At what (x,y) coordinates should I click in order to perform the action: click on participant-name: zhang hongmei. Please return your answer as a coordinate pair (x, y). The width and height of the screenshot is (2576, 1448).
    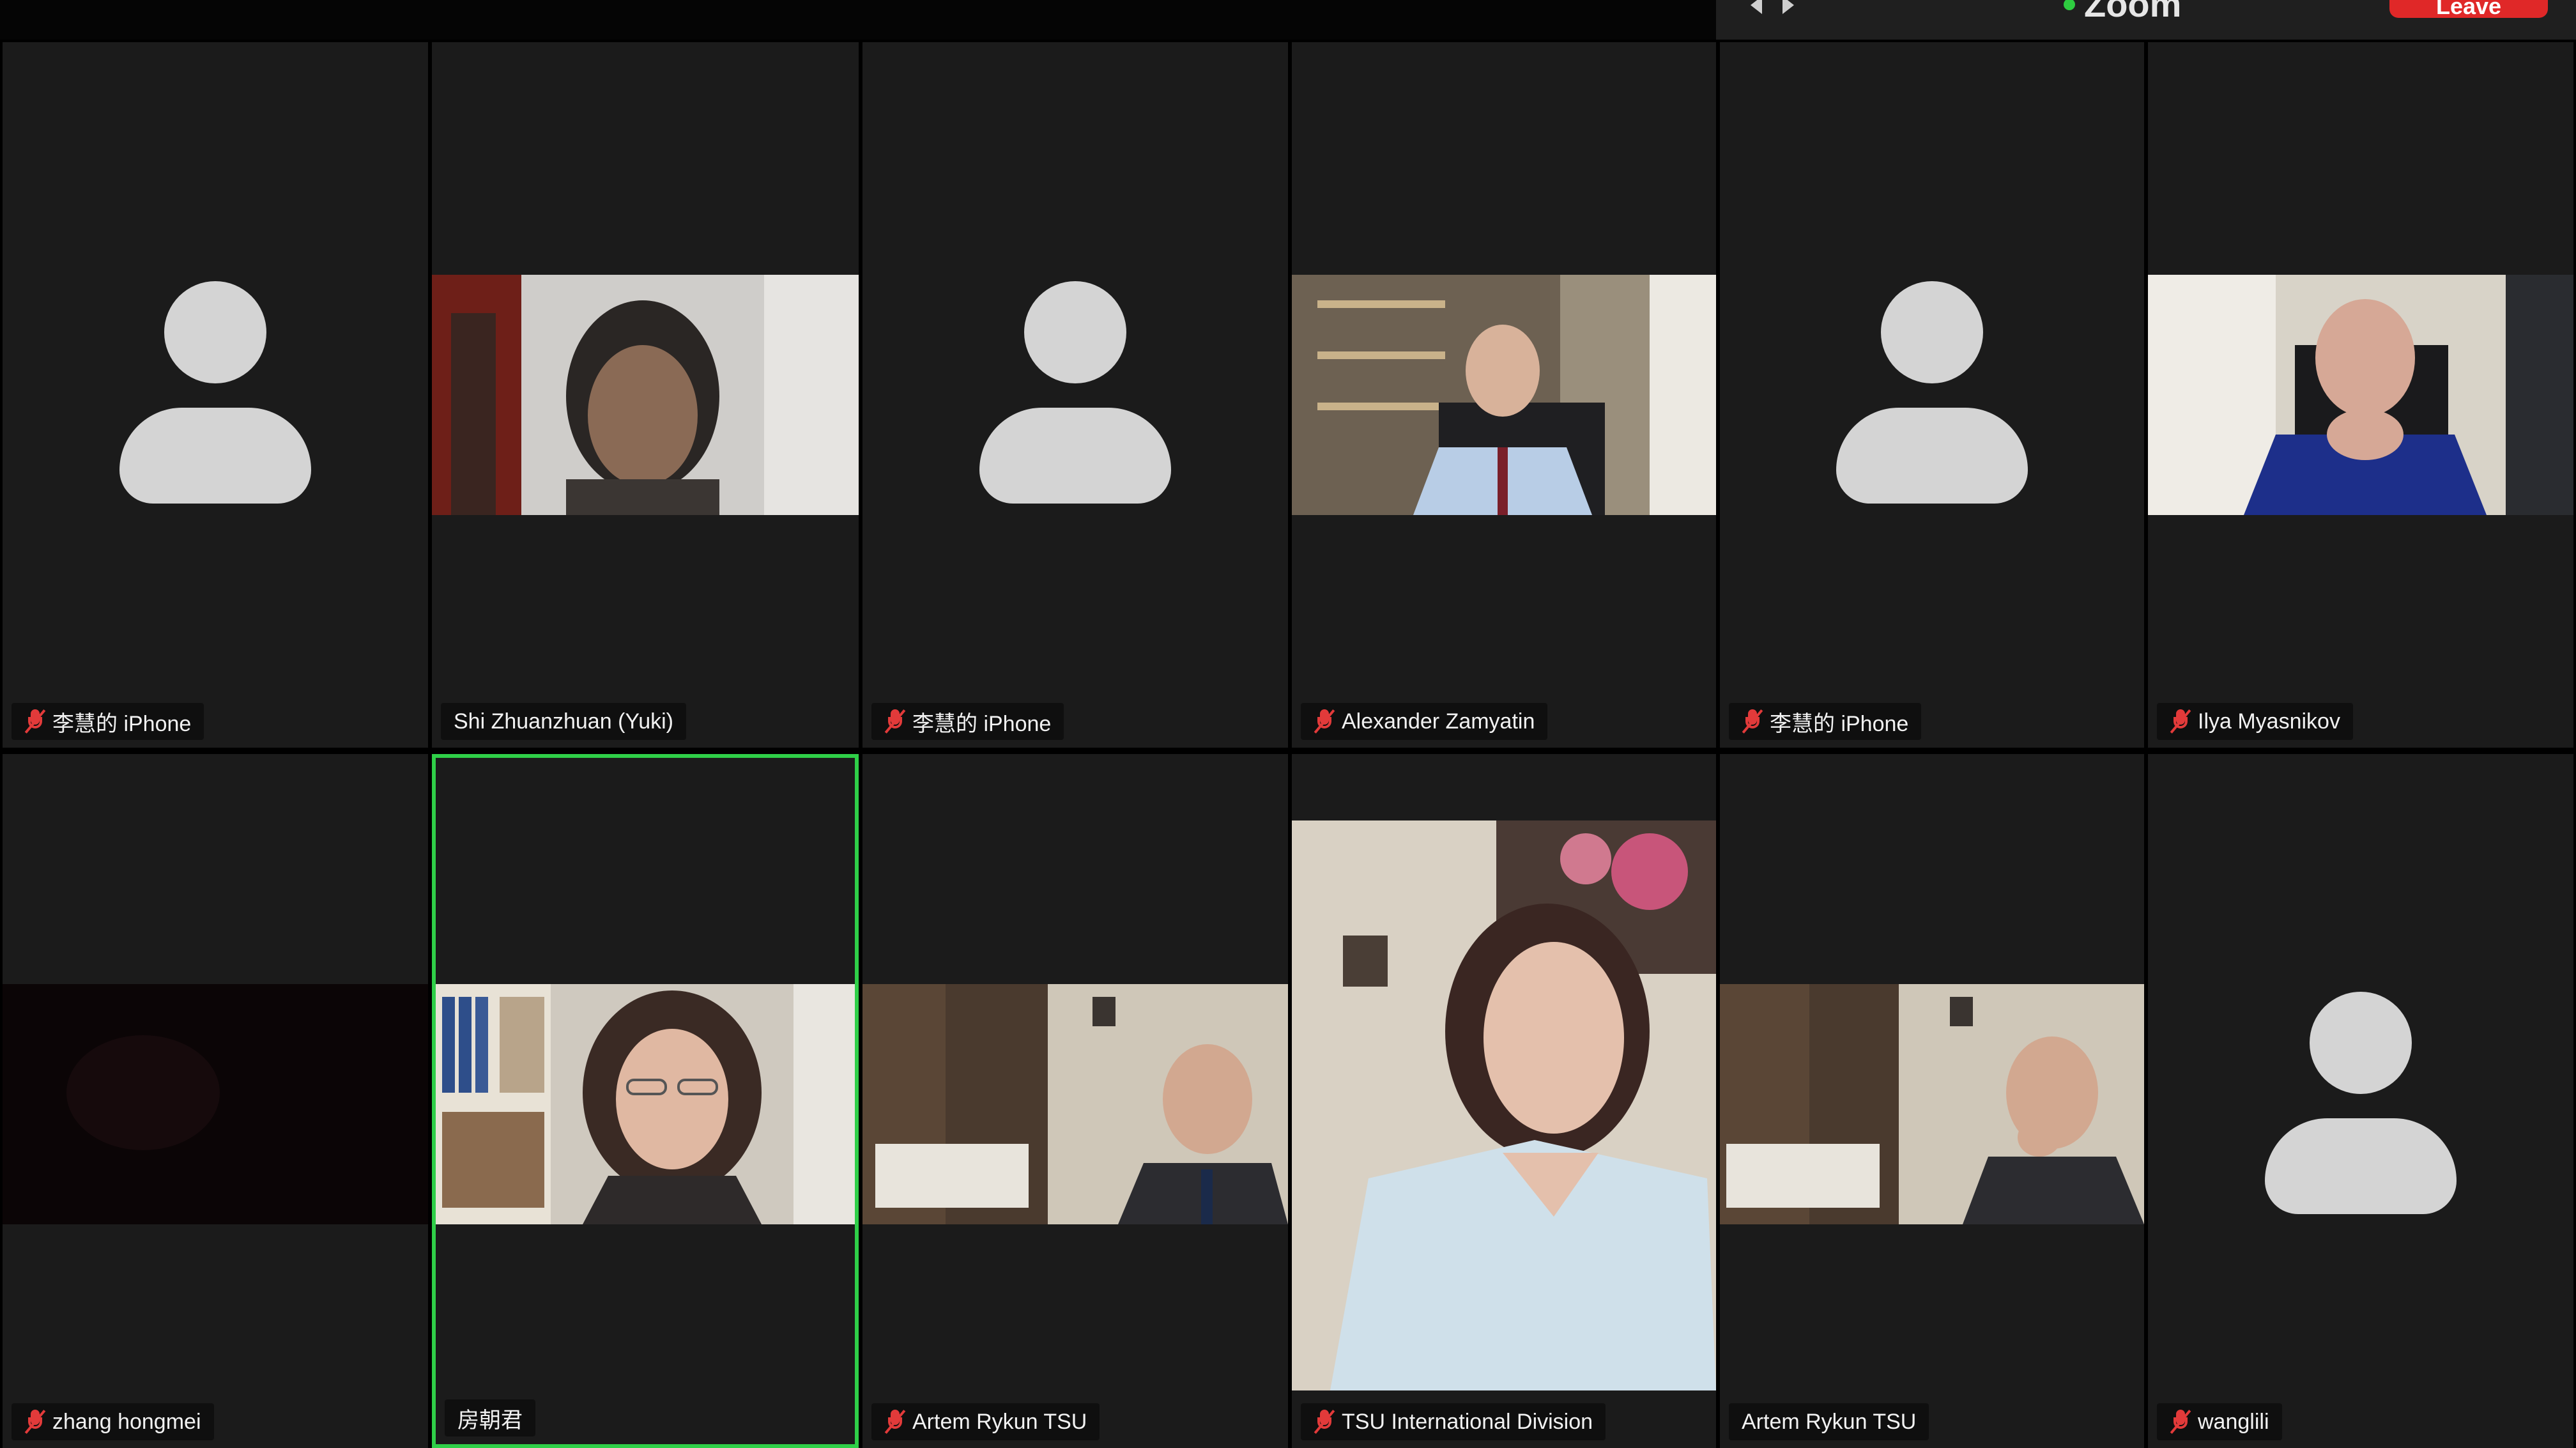
    Looking at the image, I should click on (126, 1421).